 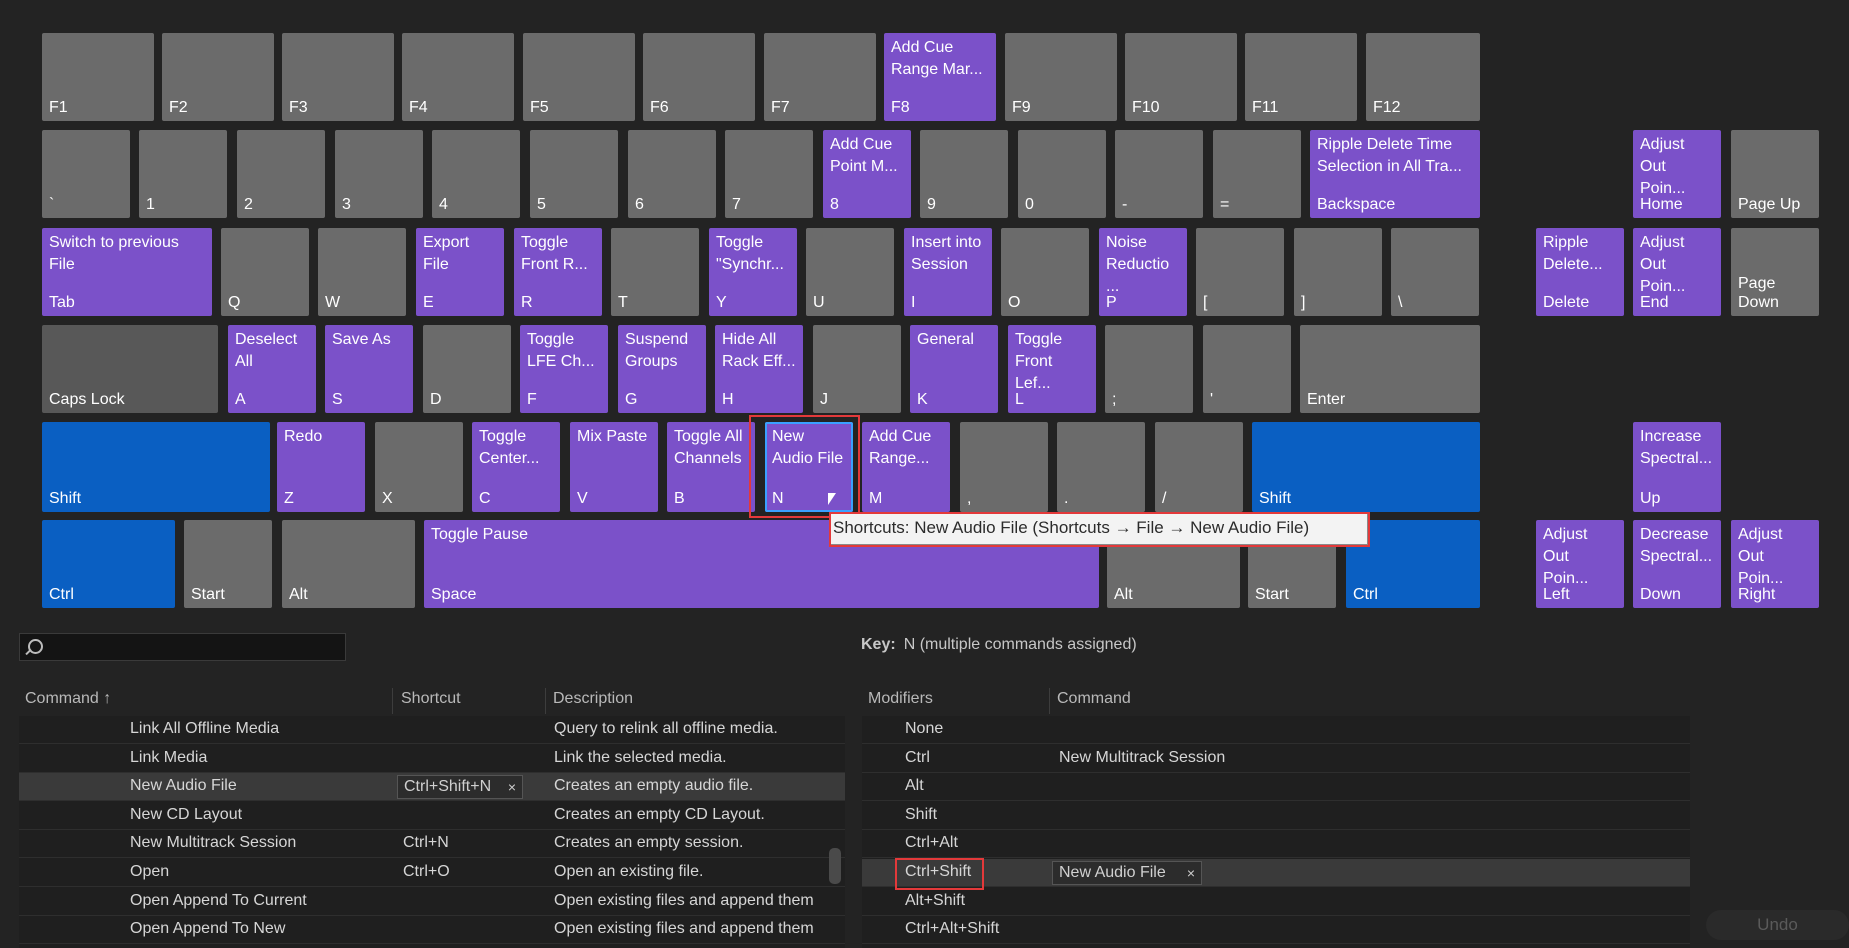 I want to click on key-w: W, so click(x=362, y=272).